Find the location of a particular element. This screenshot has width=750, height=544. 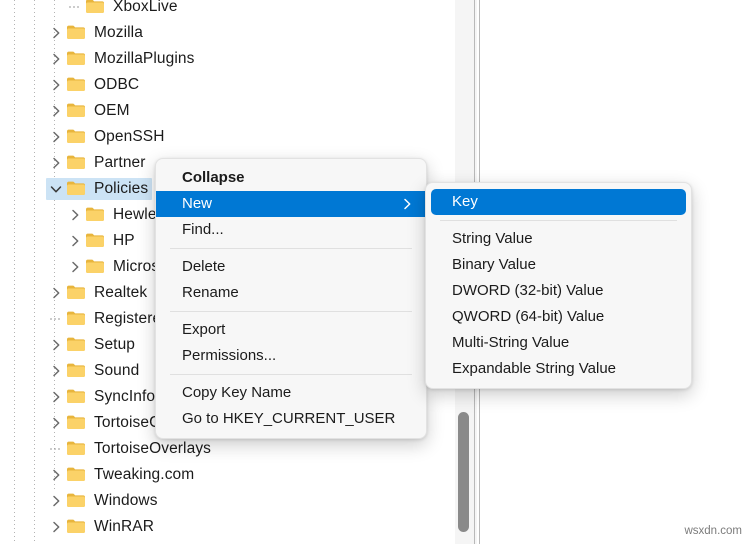

chevron-down-icon is located at coordinates (56, 189).